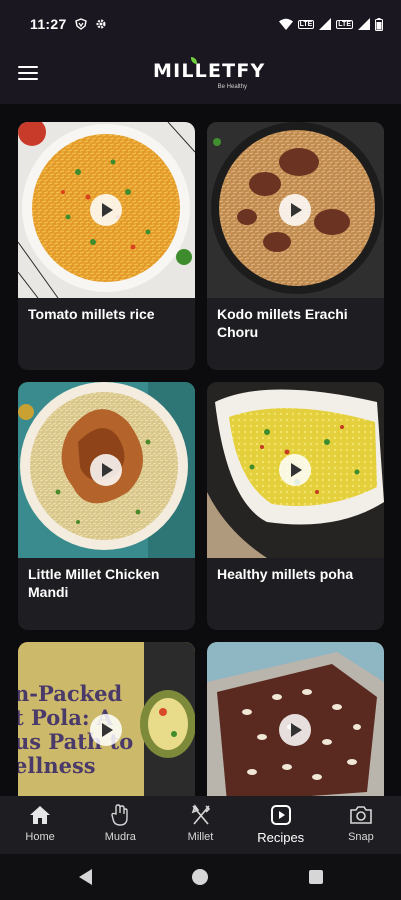  Describe the element at coordinates (344, 24) in the screenshot. I see `volte-badge-2: LTE` at that location.